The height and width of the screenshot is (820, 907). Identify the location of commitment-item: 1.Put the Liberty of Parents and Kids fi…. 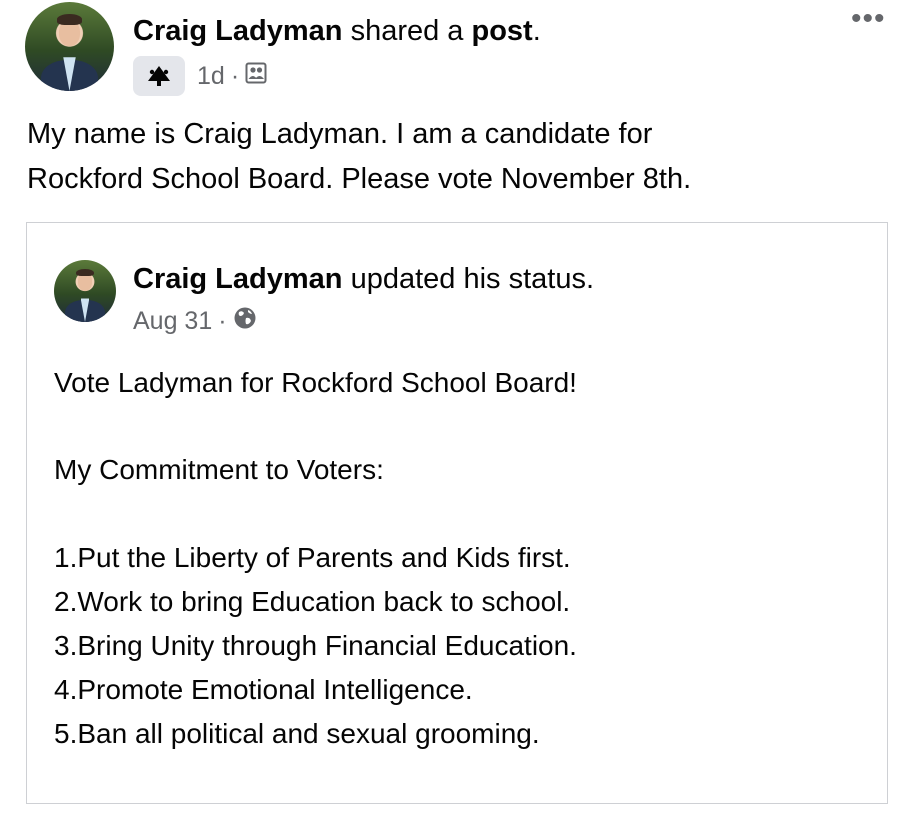
(312, 557).